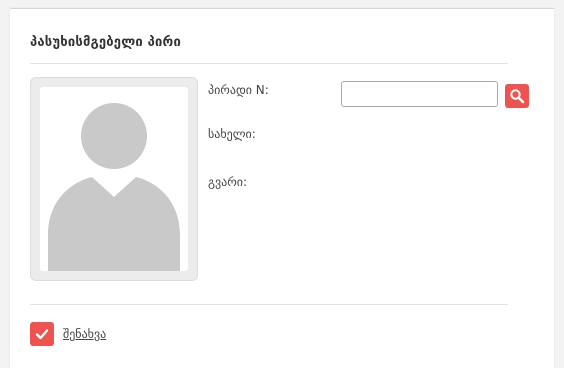  I want to click on panel-title: პასუხისმგებელი პირი, so click(105, 42).